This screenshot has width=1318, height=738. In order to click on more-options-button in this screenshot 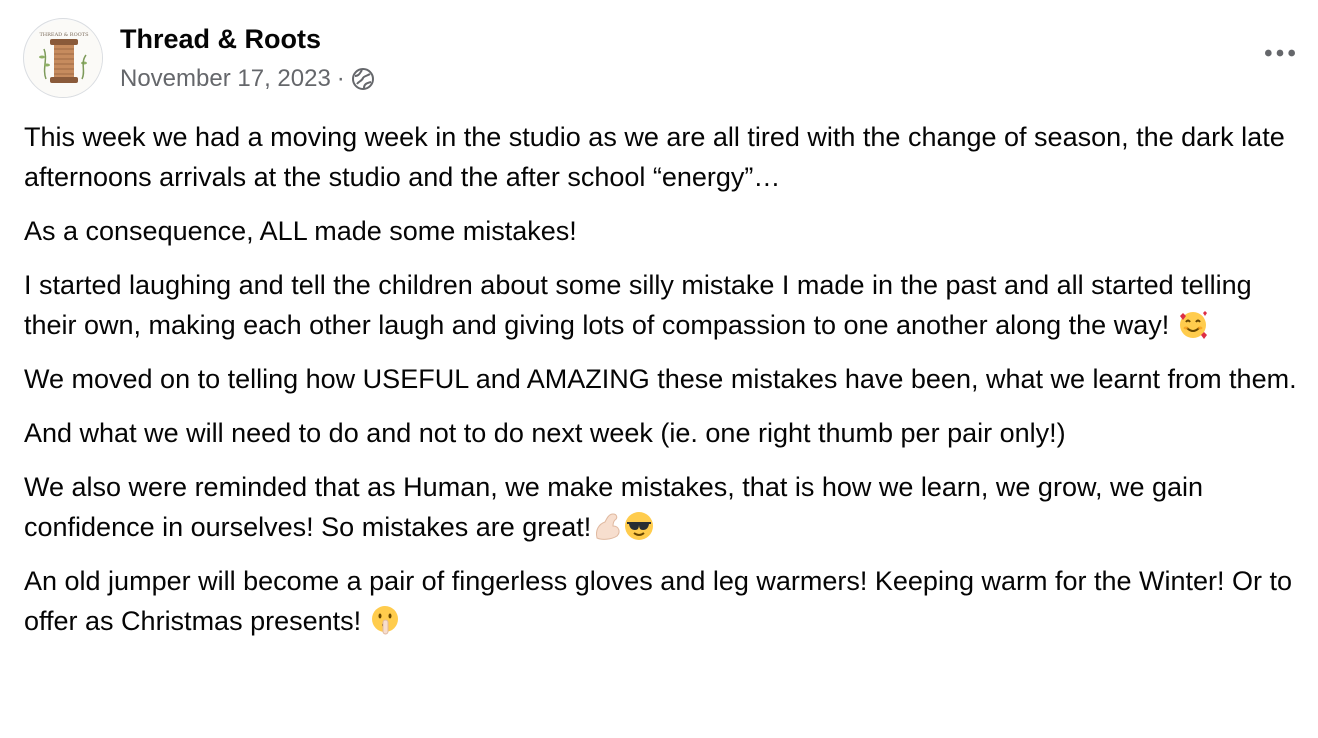, I will do `click(1280, 53)`.